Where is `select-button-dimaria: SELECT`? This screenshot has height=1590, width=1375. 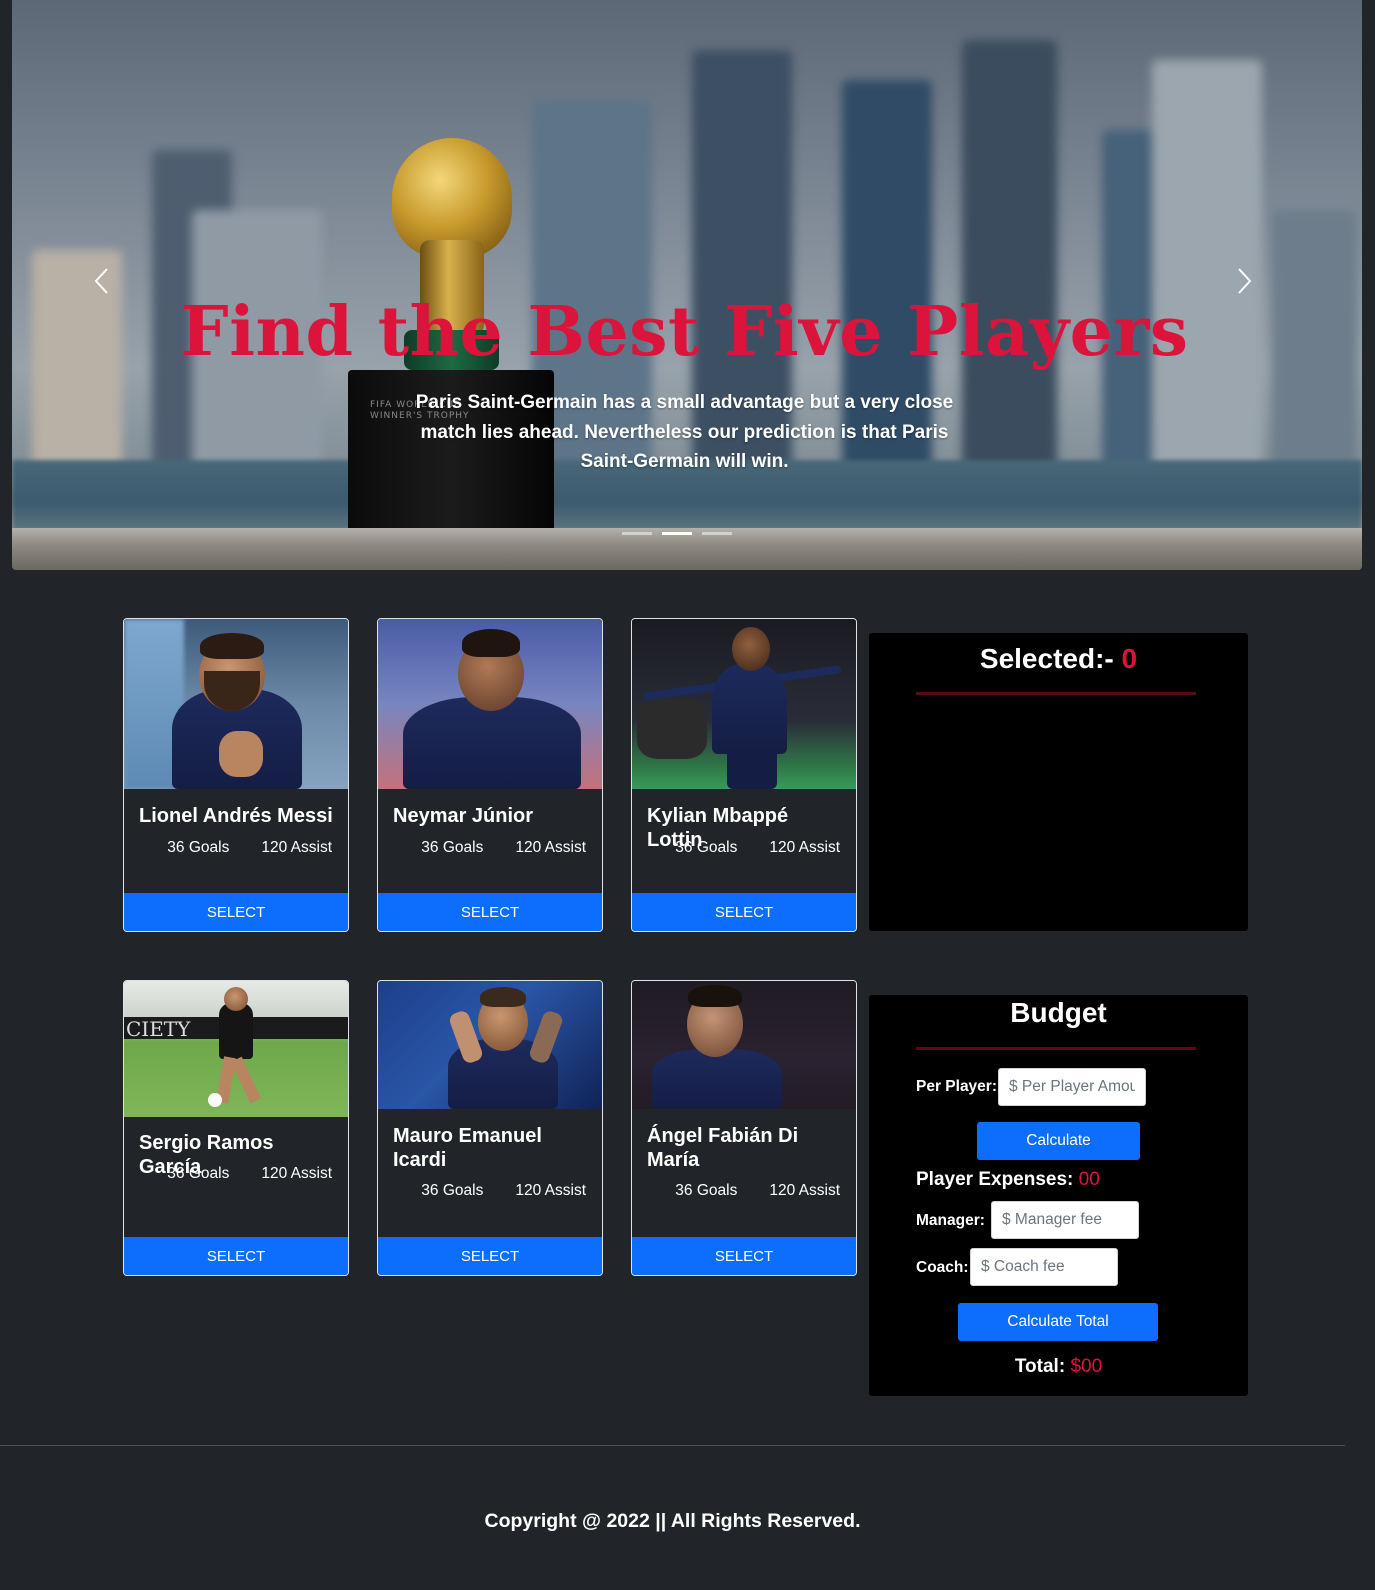 select-button-dimaria: SELECT is located at coordinates (744, 1256).